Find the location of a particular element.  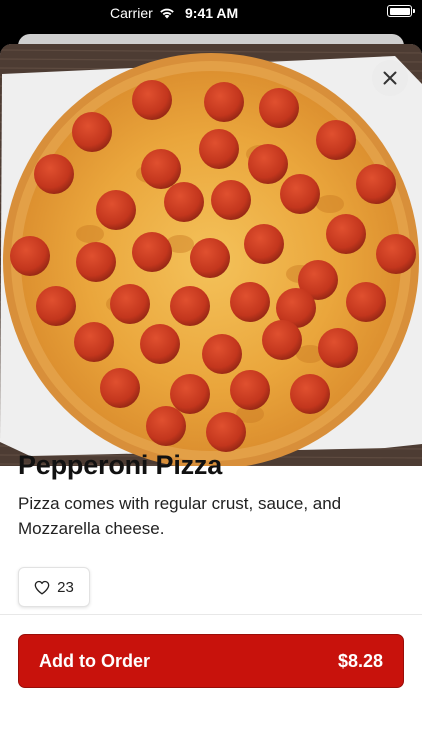

add-to-order-button: Add to Order $8.28 is located at coordinates (211, 661).